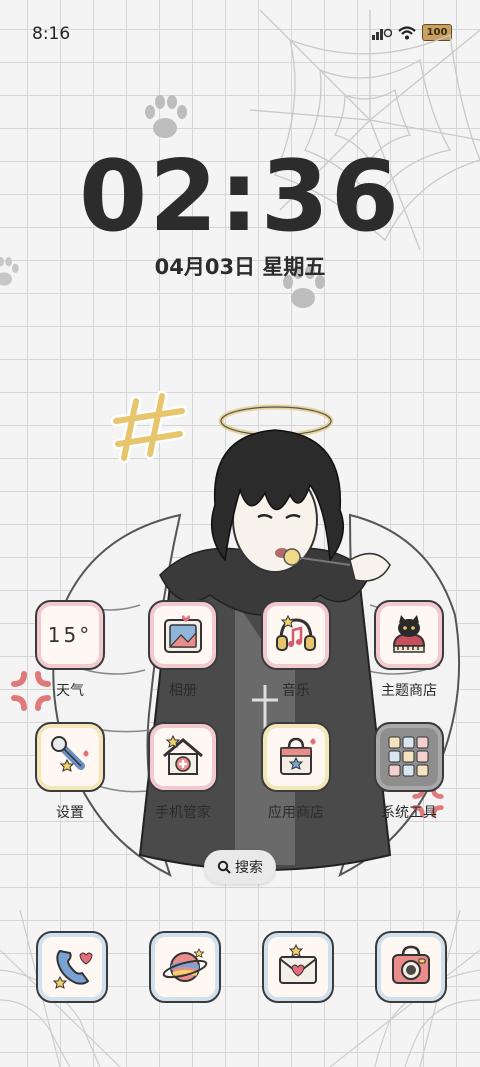  Describe the element at coordinates (411, 964) in the screenshot. I see `camera-icon` at that location.